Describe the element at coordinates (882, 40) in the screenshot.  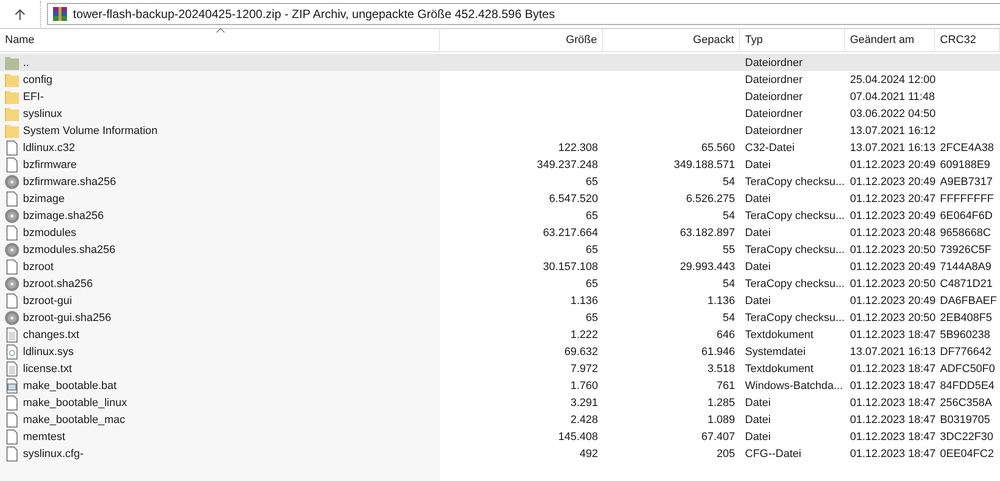
I see `column-header: Geändert am` at that location.